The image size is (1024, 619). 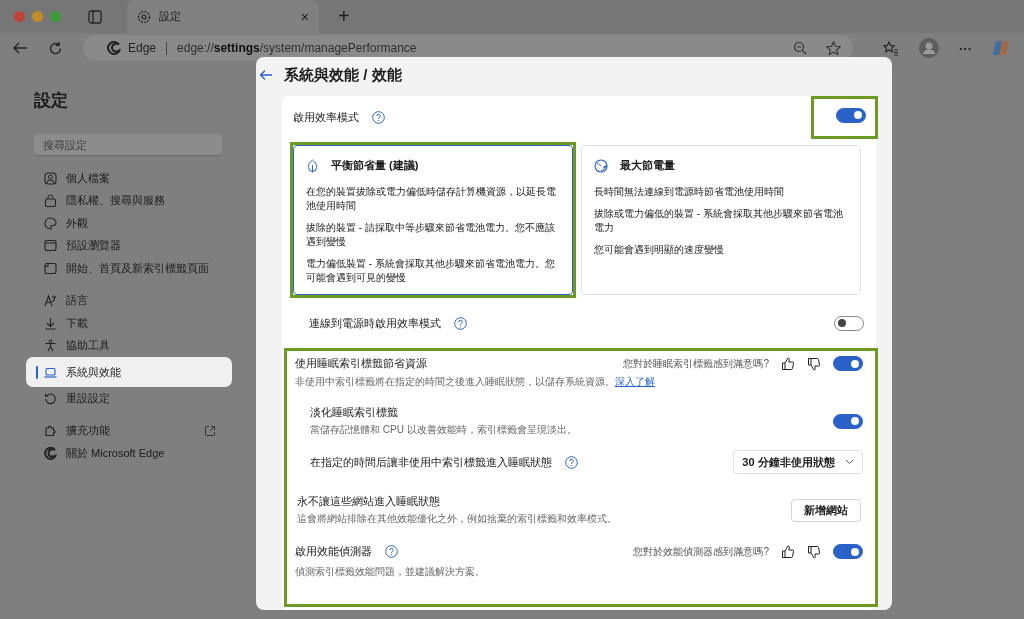 I want to click on settings-title: 設定, so click(x=51, y=101).